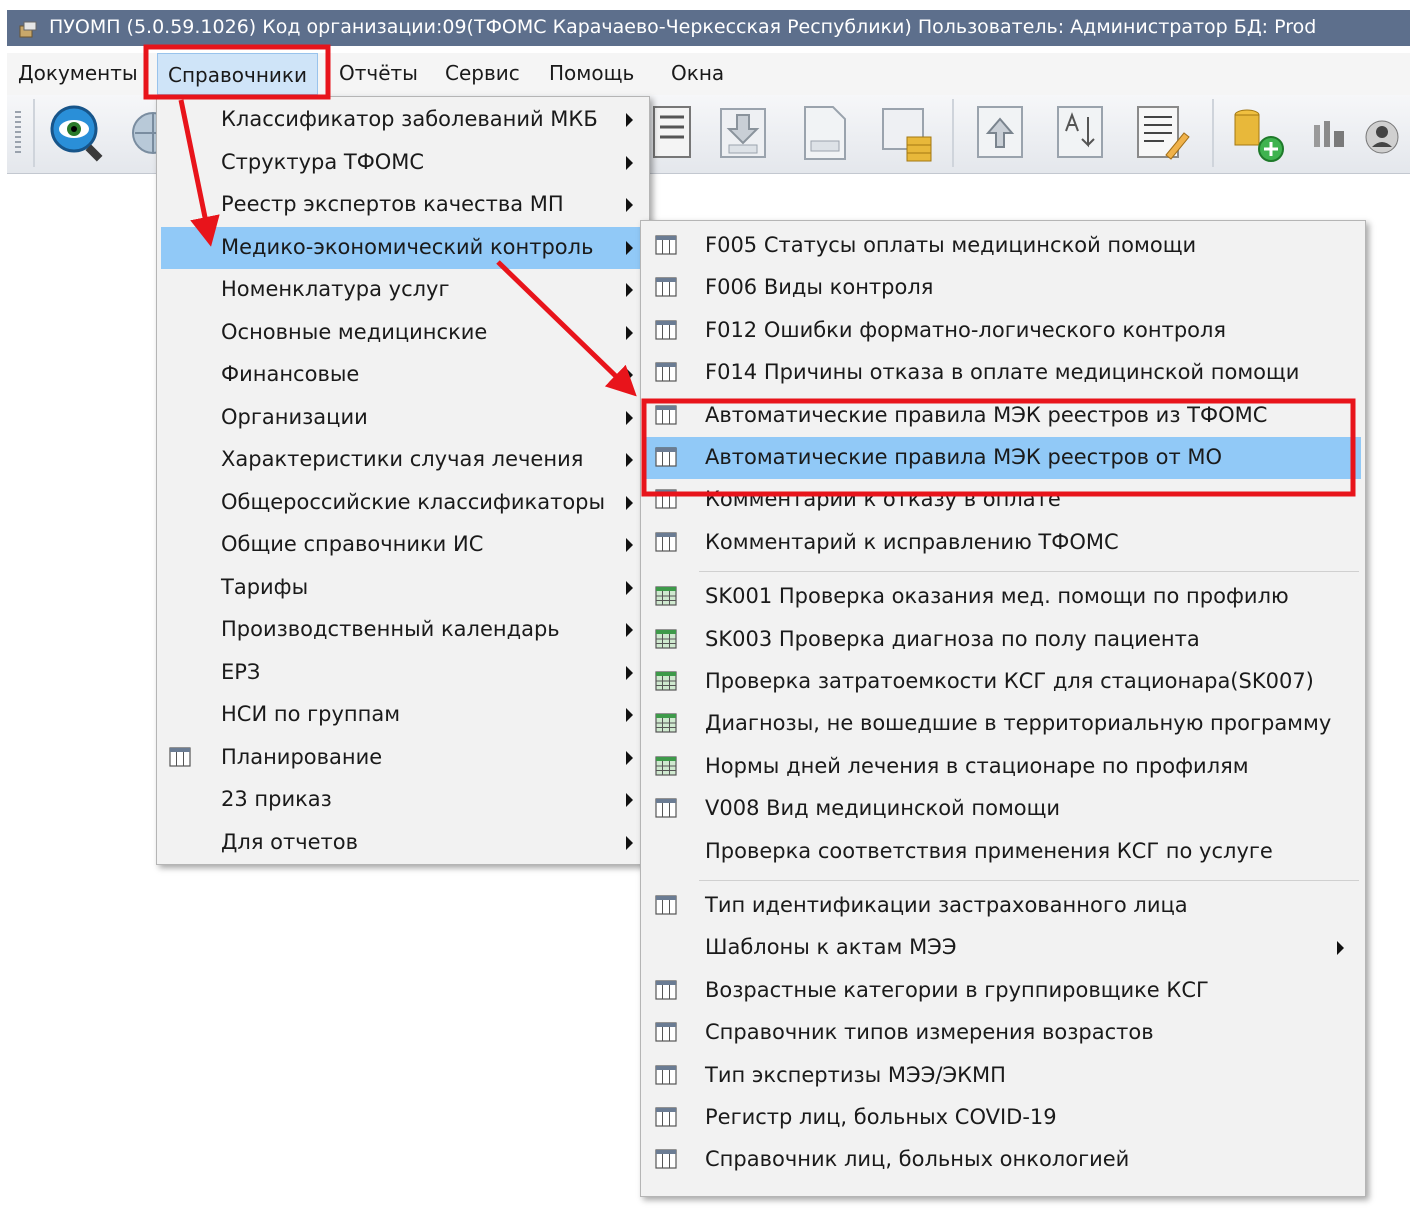  I want to click on menu-item-комментарии-к-отказу-в-оплате: Комментарии к отказу в оплате, so click(1003, 500).